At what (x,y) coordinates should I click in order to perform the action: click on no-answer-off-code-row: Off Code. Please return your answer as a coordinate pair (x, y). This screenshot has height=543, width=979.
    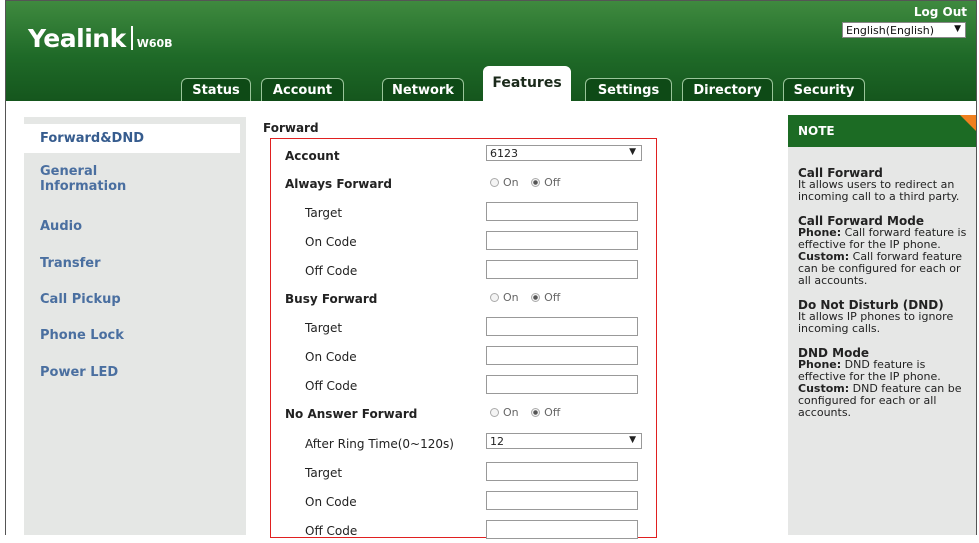
    Looking at the image, I should click on (463, 531).